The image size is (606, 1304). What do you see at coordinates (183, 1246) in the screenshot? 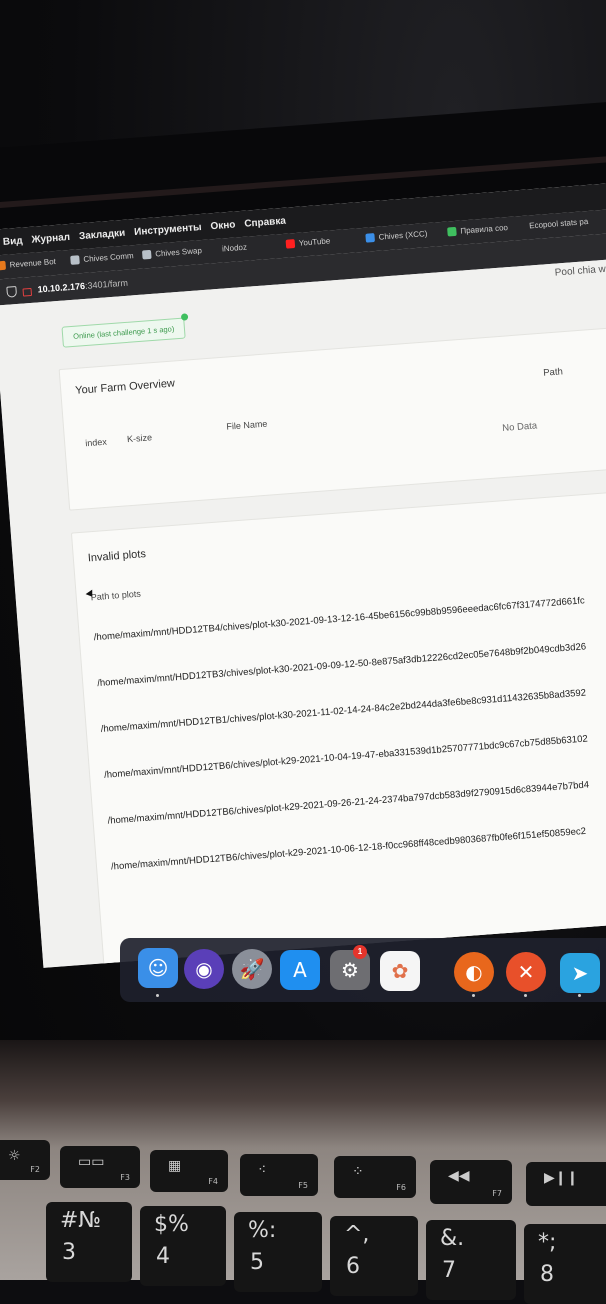
I see `key-4: $% 4` at bounding box center [183, 1246].